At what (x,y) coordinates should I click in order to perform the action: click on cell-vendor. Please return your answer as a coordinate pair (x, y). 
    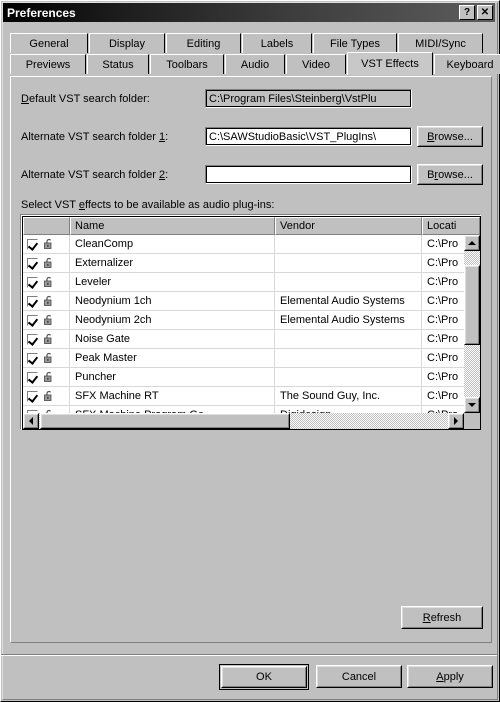
    Looking at the image, I should click on (348, 244).